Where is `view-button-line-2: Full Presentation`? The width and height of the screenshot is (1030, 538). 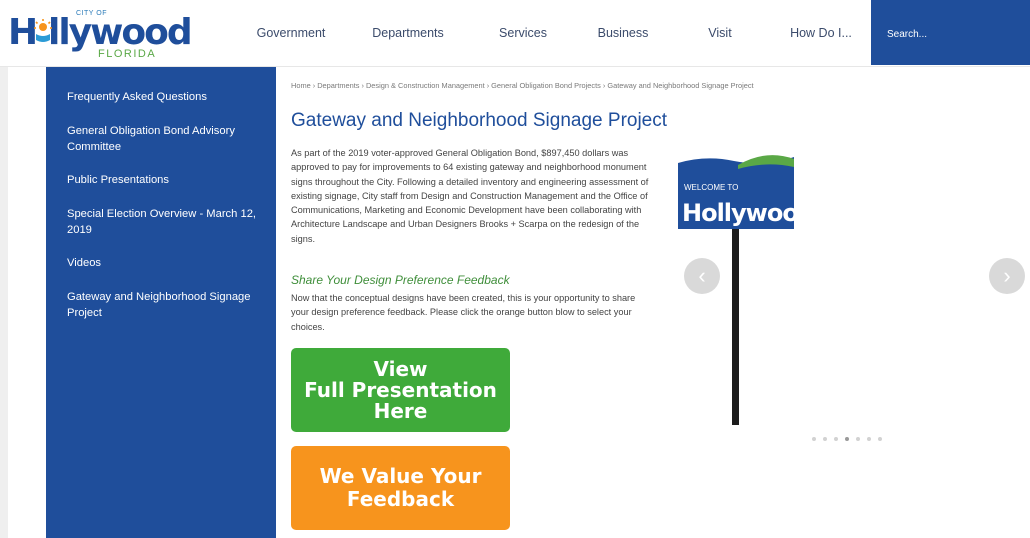 view-button-line-2: Full Presentation is located at coordinates (400, 389).